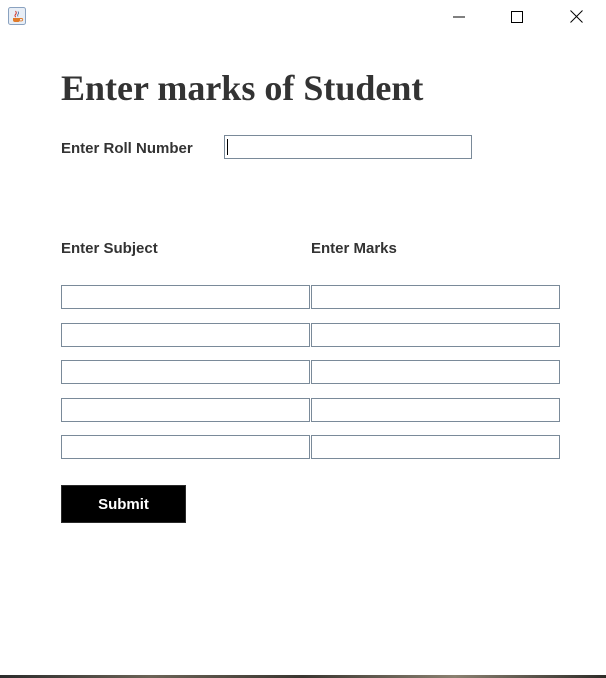 The width and height of the screenshot is (606, 678). Describe the element at coordinates (354, 248) in the screenshot. I see `marks-column-header: Enter Marks` at that location.